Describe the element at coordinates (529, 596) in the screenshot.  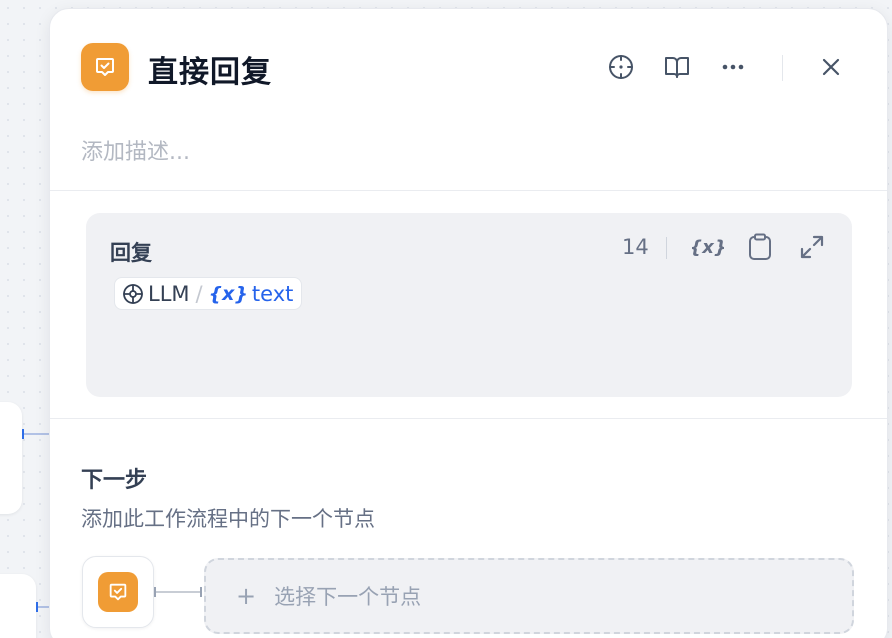
I see `select-next-node-button: + 选择下一个节点` at that location.